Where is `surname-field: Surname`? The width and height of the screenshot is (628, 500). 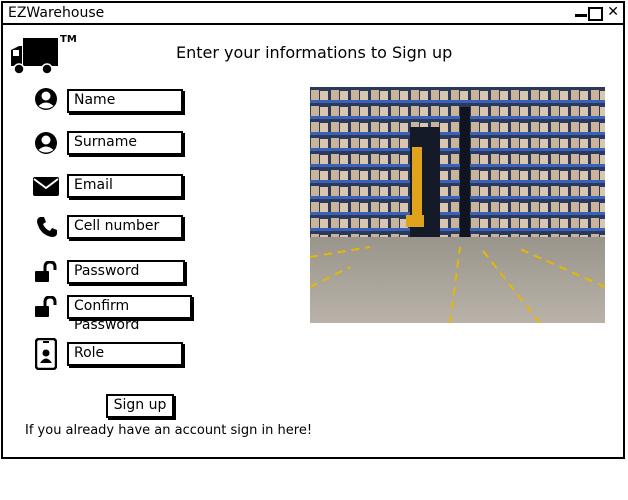
surname-field: Surname is located at coordinates (125, 143).